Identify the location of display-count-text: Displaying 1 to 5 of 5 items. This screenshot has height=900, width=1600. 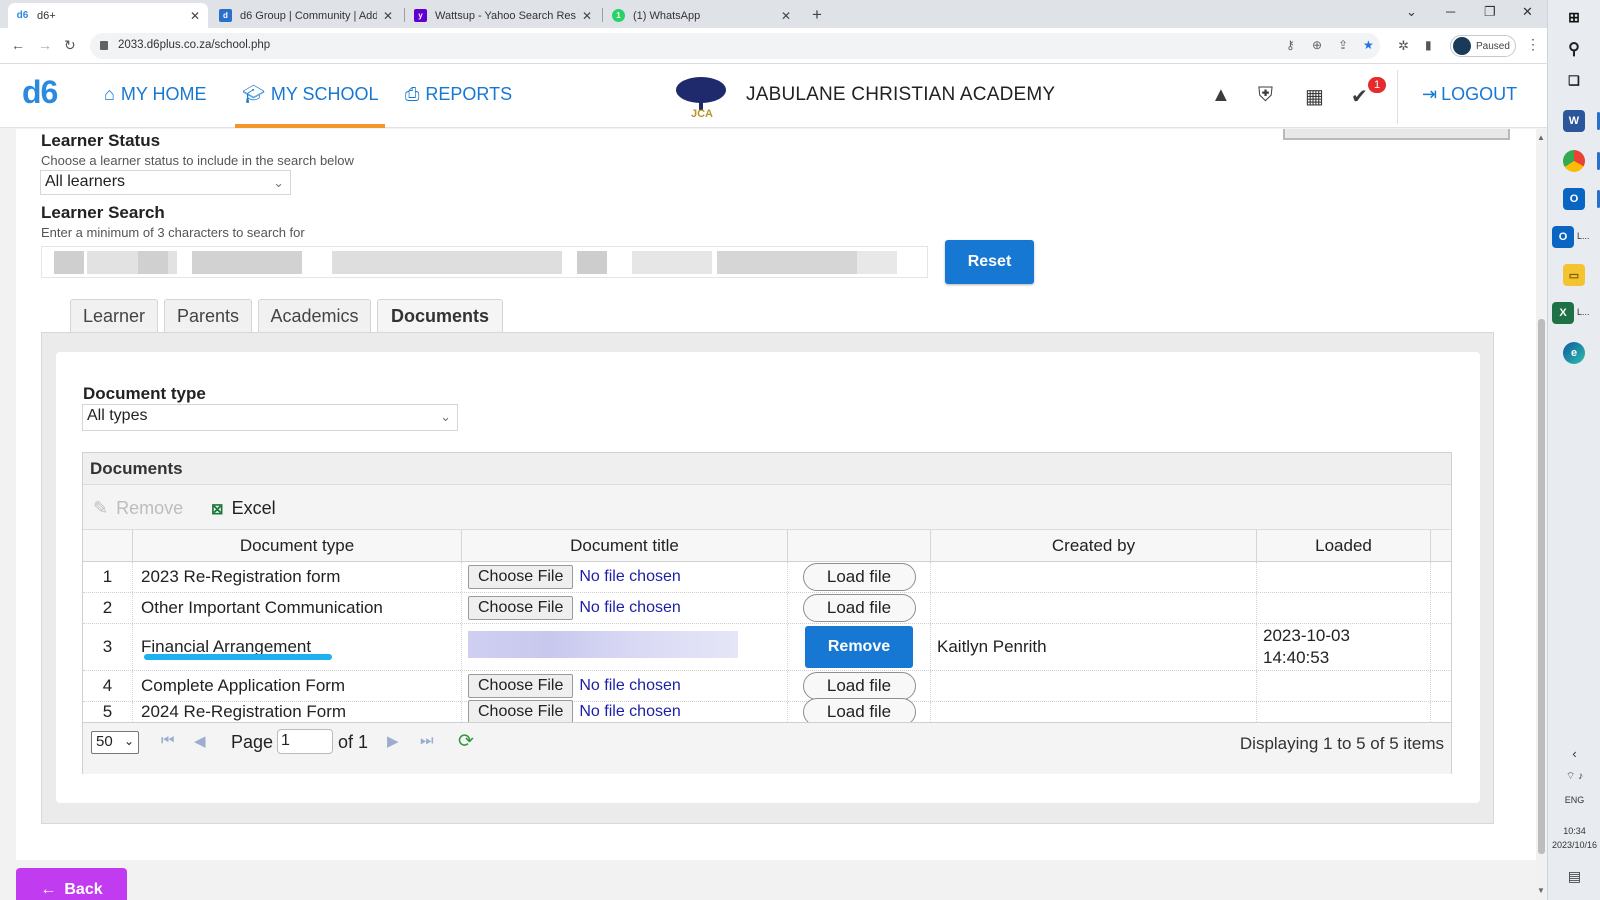
(1341, 743).